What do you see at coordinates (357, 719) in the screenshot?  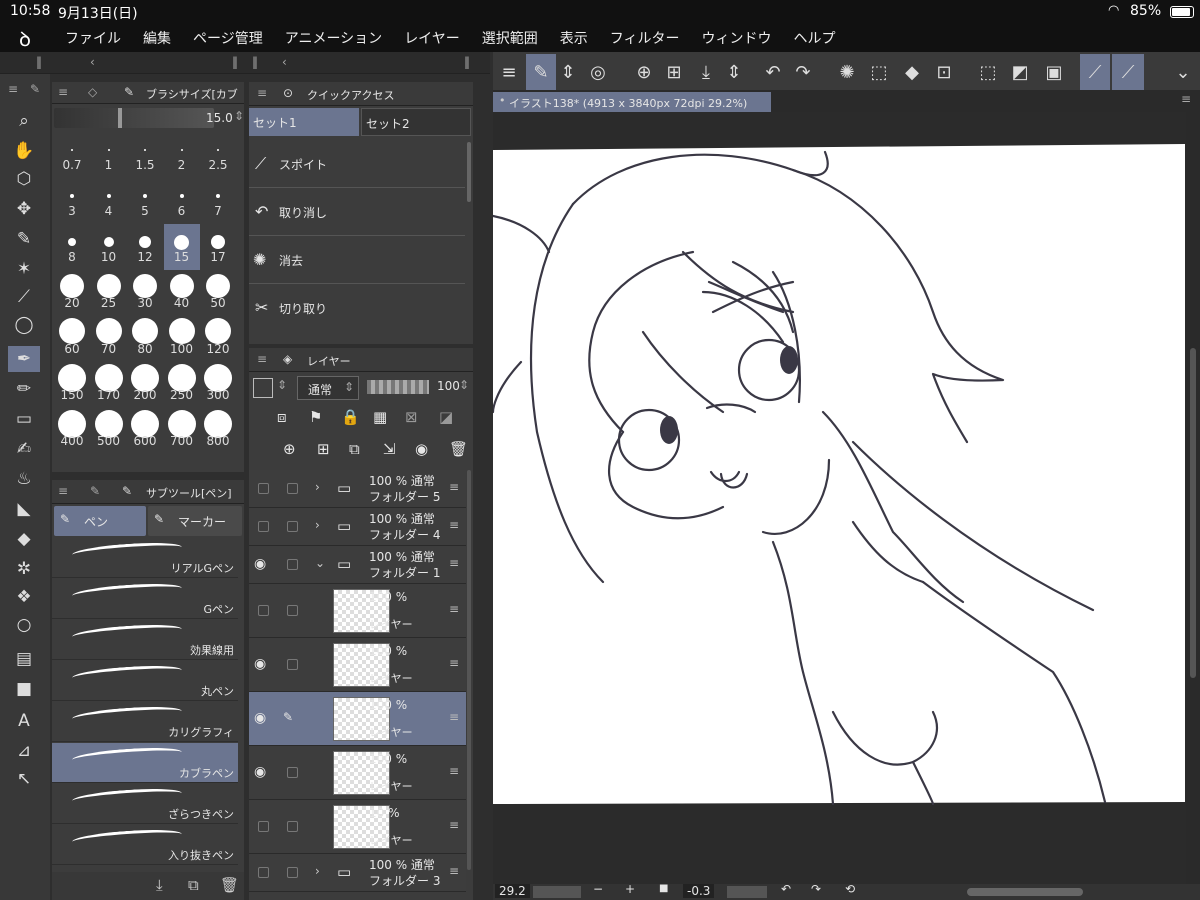 I see `layer-row: ◉ ✎ 100 % レイヤー ≡` at bounding box center [357, 719].